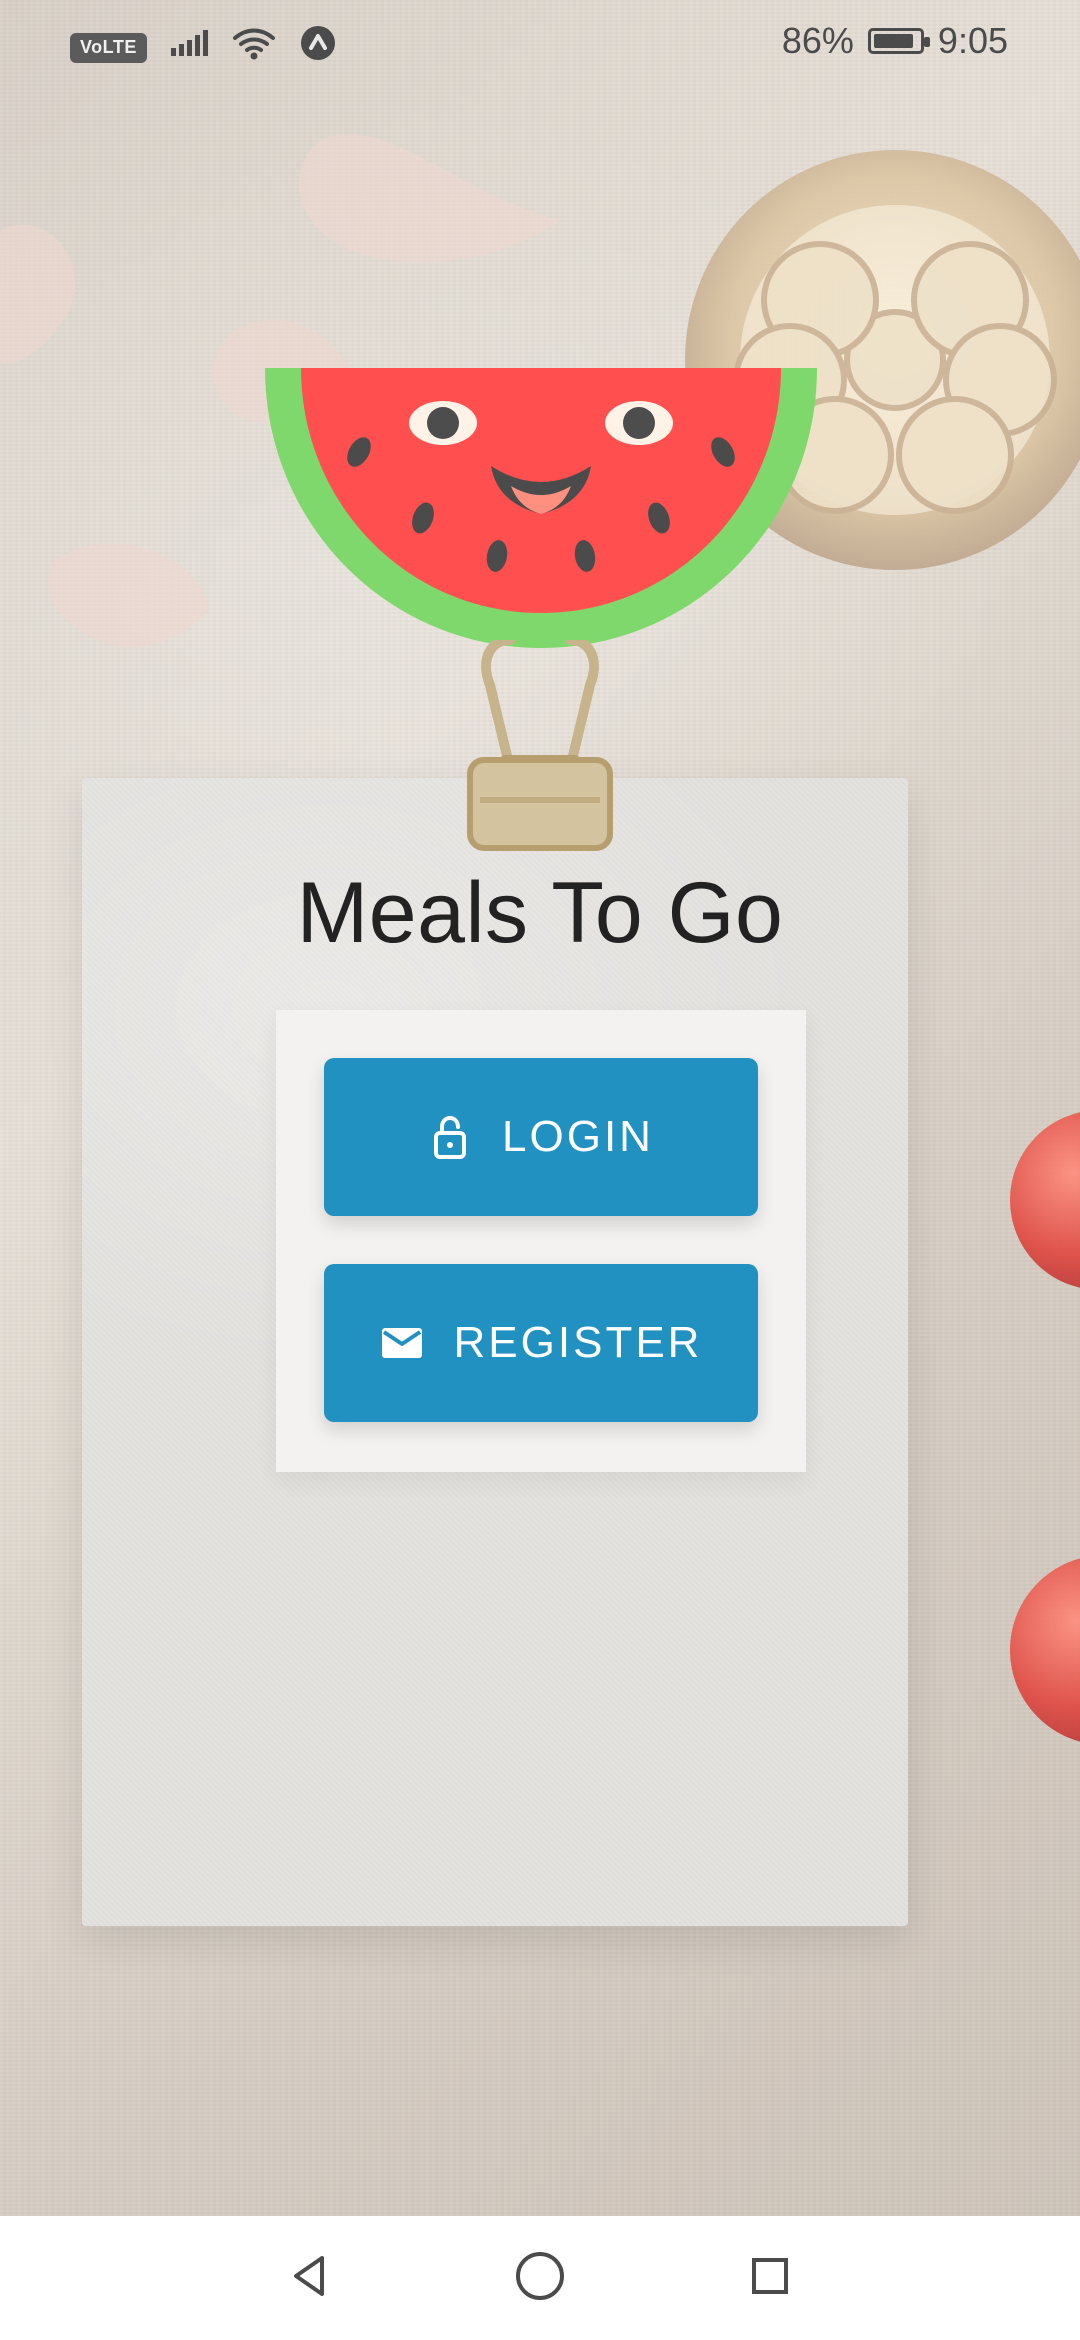  I want to click on navigation-bar, so click(540, 2278).